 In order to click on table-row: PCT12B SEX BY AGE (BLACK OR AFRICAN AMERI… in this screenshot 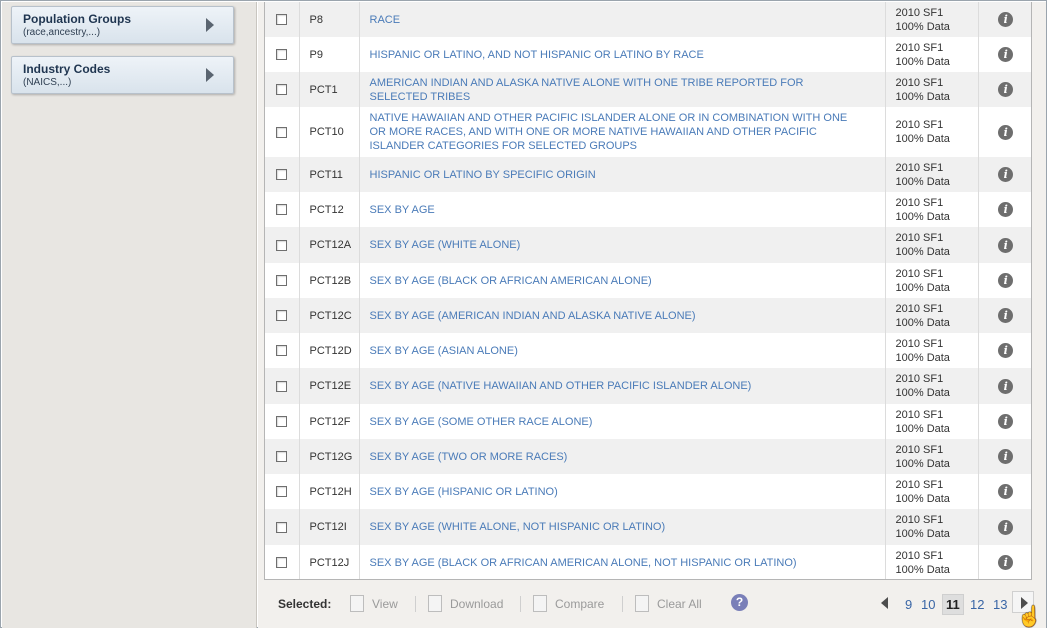, I will do `click(648, 280)`.